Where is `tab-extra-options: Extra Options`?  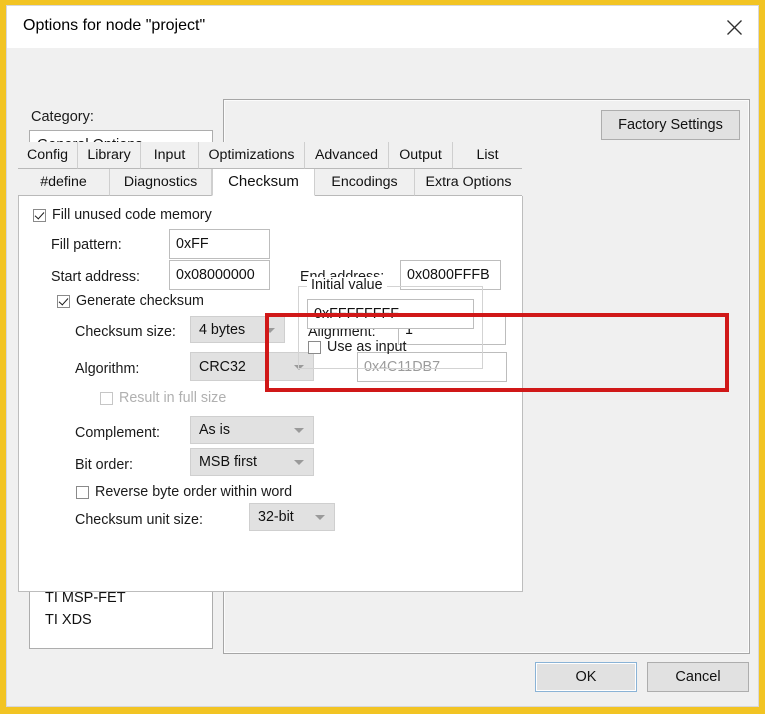
tab-extra-options: Extra Options is located at coordinates (468, 182).